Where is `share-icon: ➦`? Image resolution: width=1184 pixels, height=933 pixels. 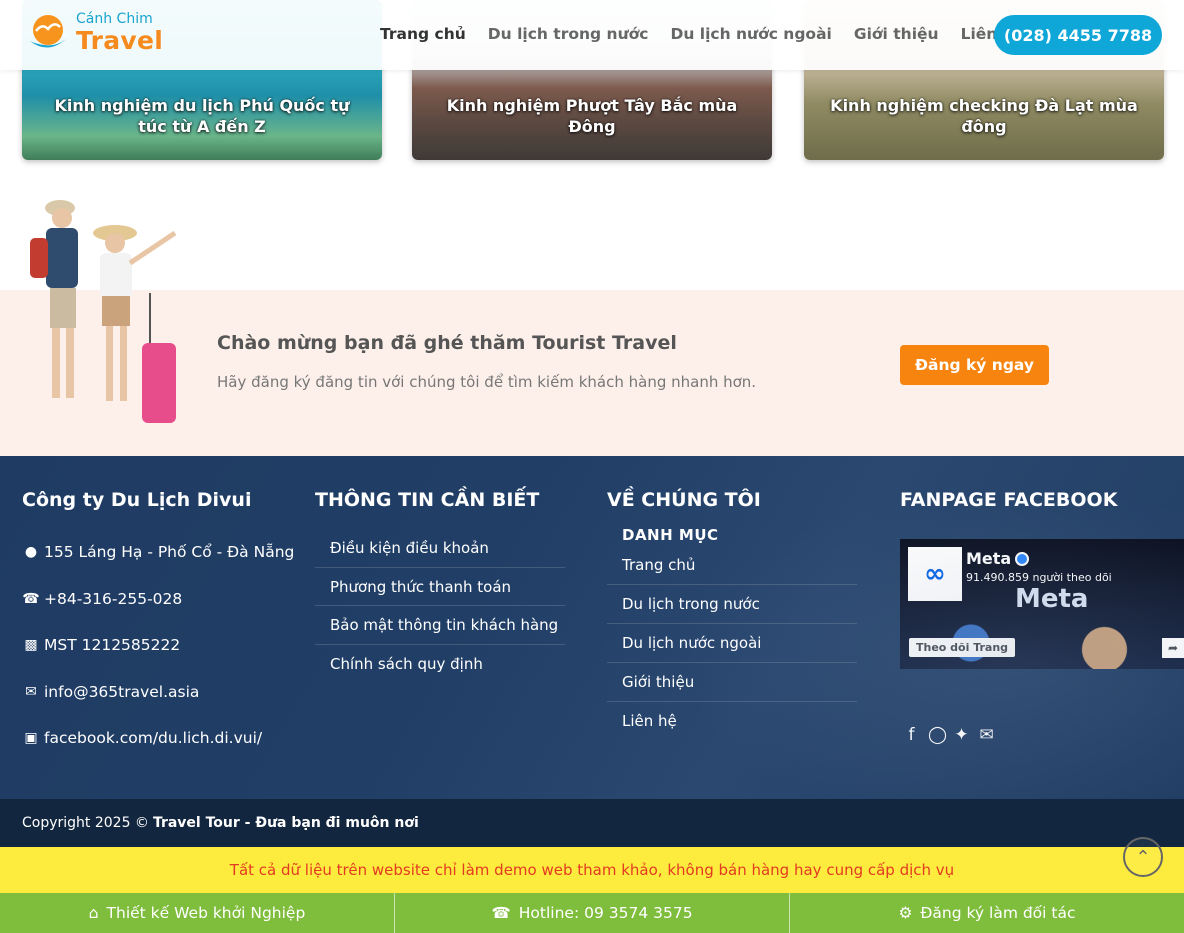
share-icon: ➦ is located at coordinates (1173, 648).